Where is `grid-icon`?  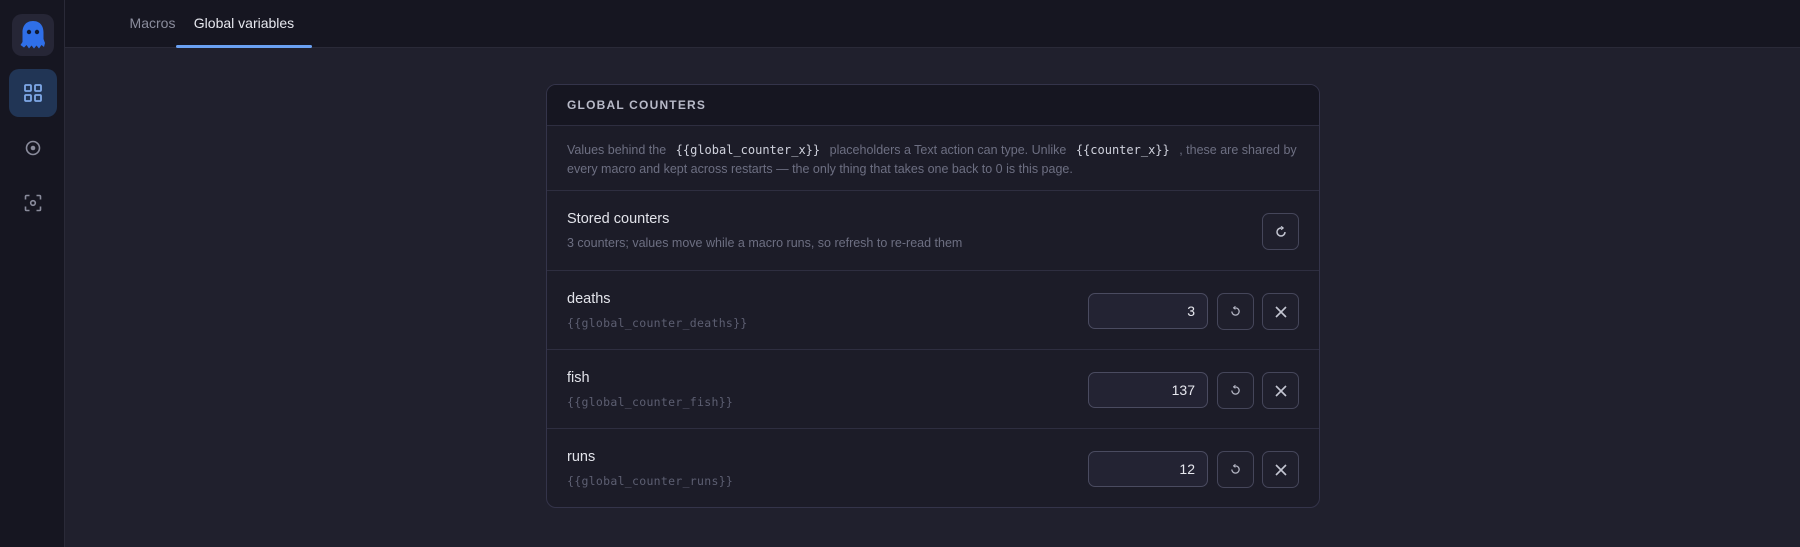 grid-icon is located at coordinates (33, 93).